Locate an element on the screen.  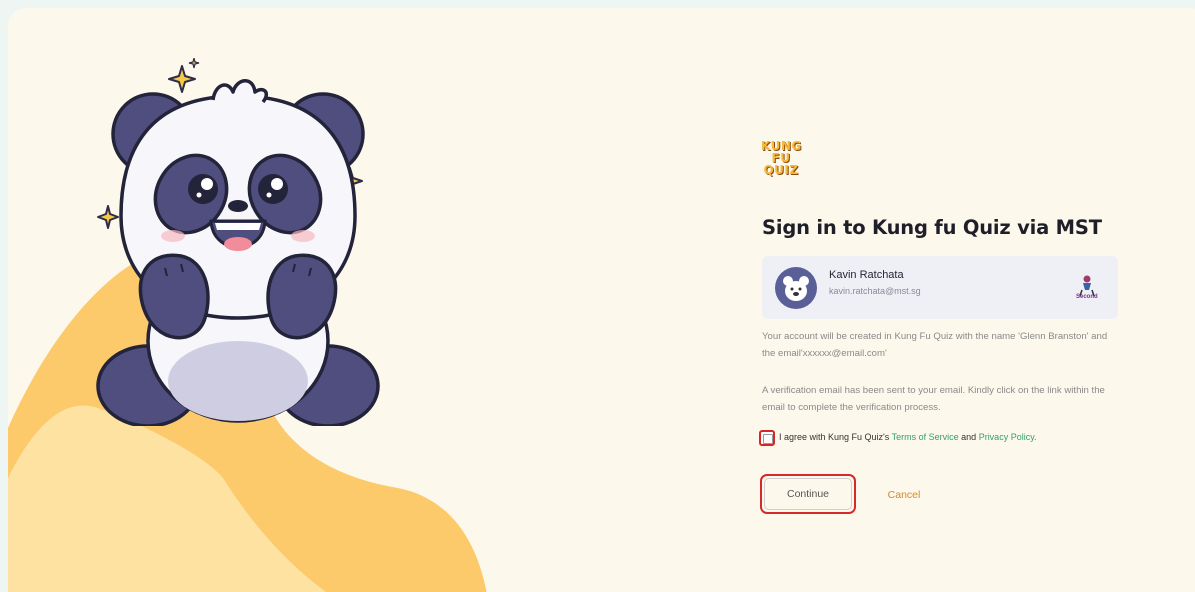
continue-button: Continue is located at coordinates (808, 494).